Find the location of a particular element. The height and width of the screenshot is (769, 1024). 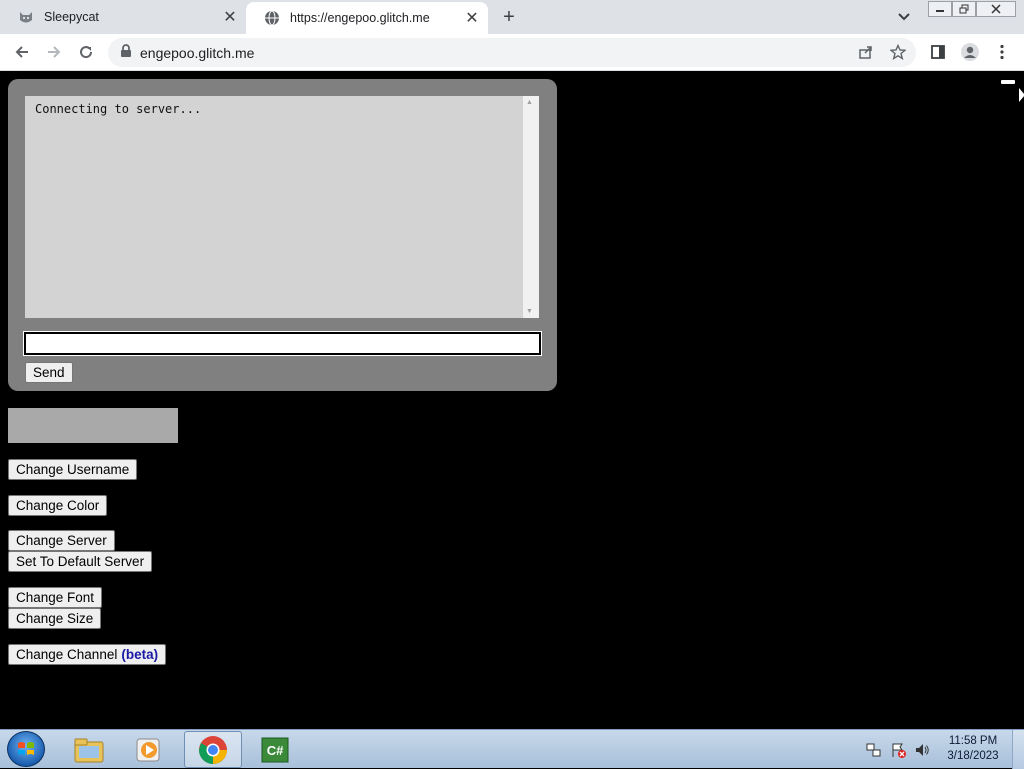

forward-button is located at coordinates (54, 52).